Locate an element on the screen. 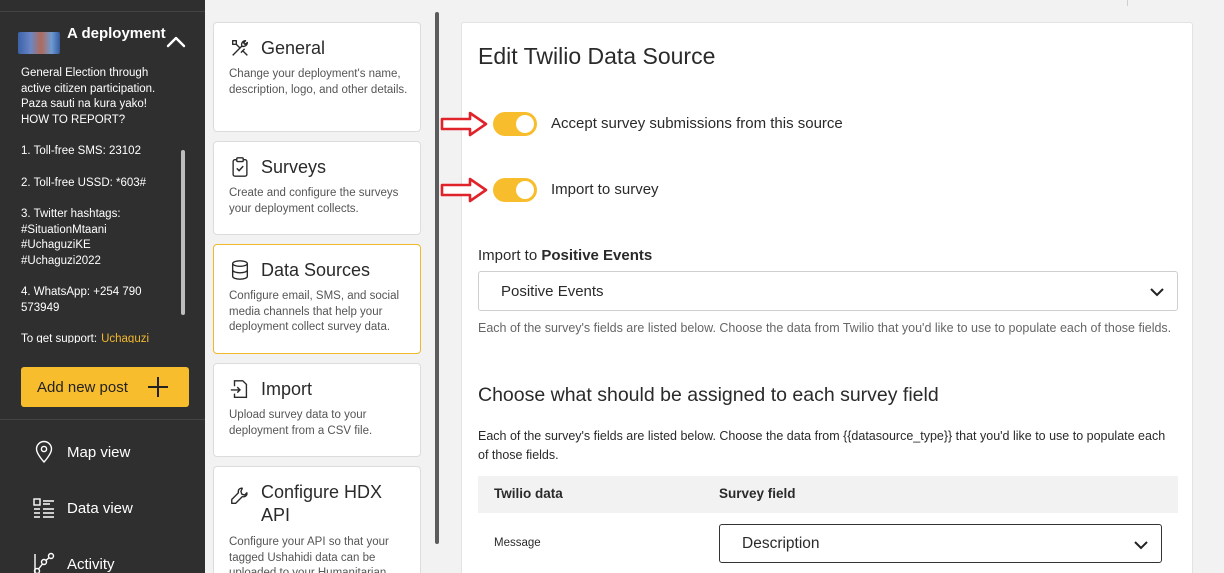  nav-activity: Activity is located at coordinates (73, 561).